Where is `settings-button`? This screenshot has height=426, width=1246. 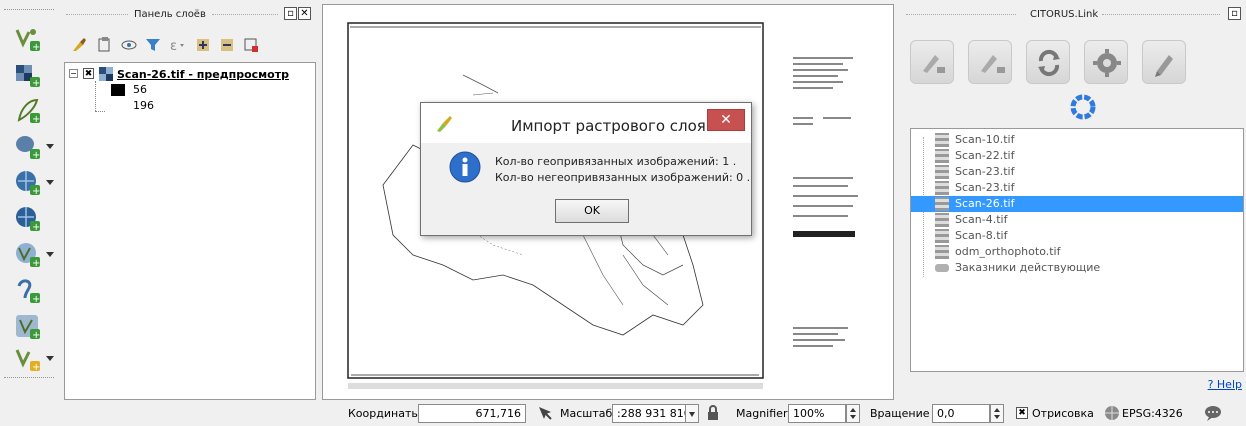
settings-button is located at coordinates (1106, 62).